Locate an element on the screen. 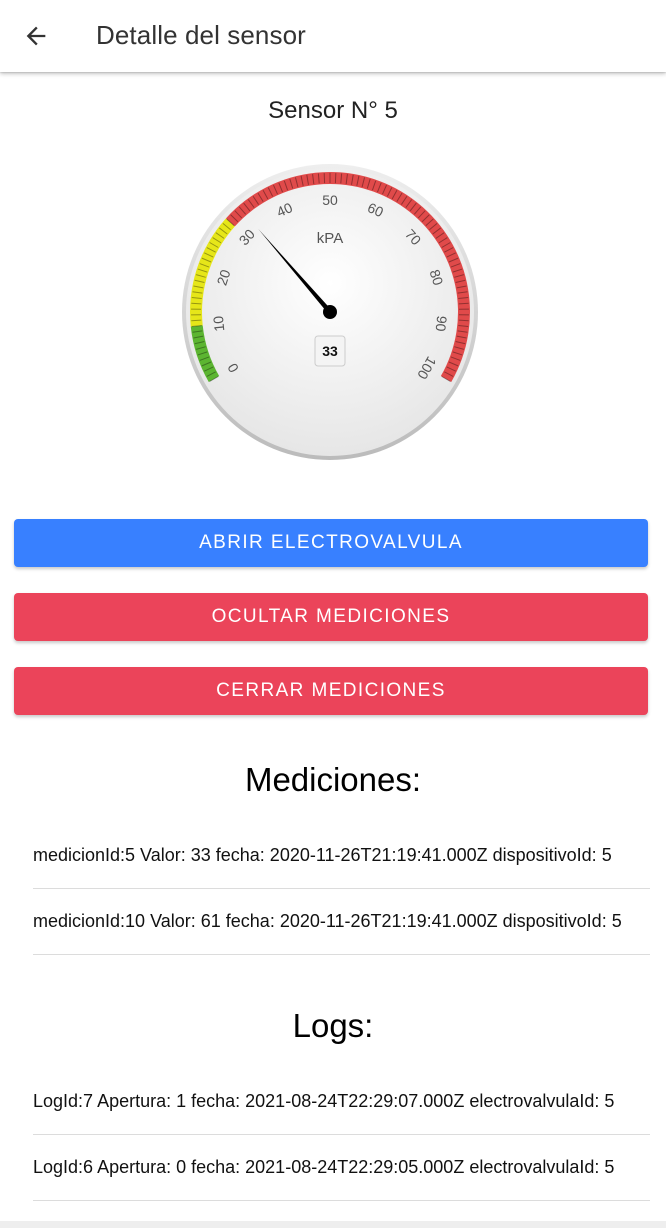 The image size is (666, 1228). arrow-back-icon is located at coordinates (36, 36).